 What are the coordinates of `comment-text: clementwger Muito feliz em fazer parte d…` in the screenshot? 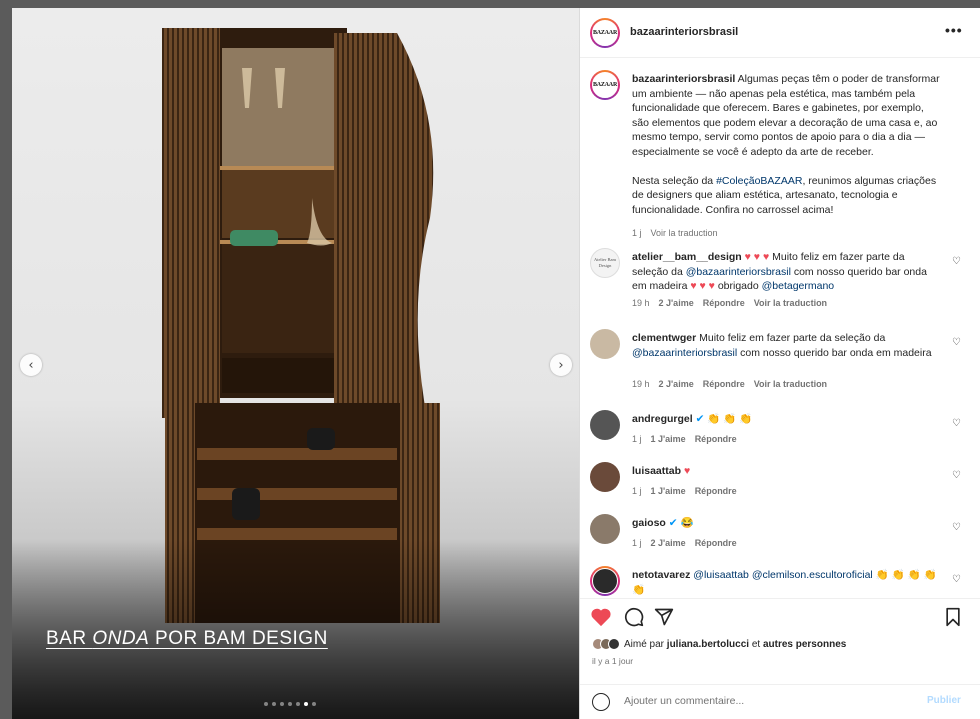 It's located at (787, 345).